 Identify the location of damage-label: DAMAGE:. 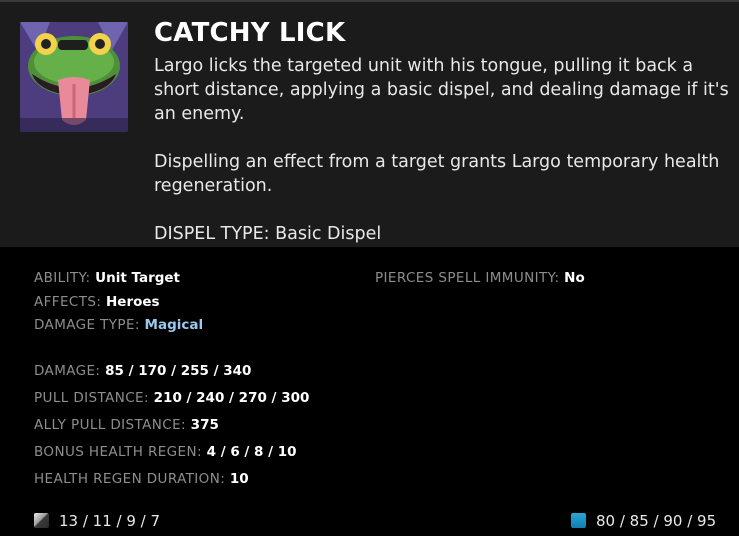
(67, 371).